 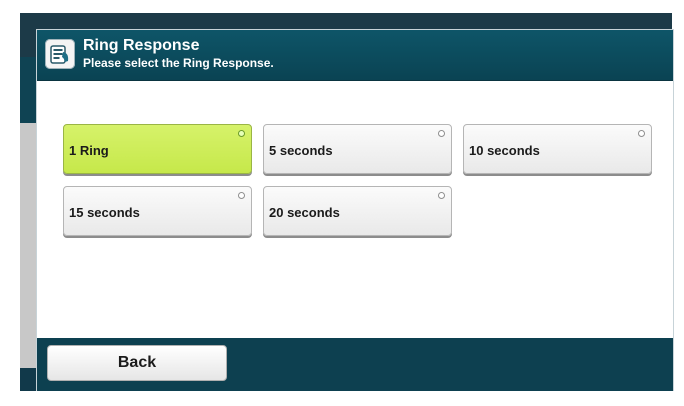 I want to click on option-5-seconds: 5 seconds, so click(x=357, y=149).